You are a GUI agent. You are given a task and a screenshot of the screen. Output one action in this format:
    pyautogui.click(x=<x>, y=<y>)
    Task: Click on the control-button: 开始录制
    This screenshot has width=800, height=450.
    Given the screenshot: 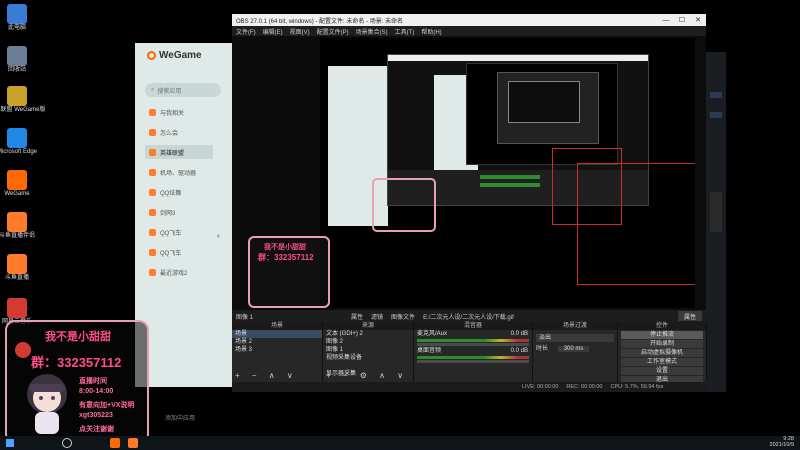 What is the action you would take?
    pyautogui.click(x=662, y=344)
    